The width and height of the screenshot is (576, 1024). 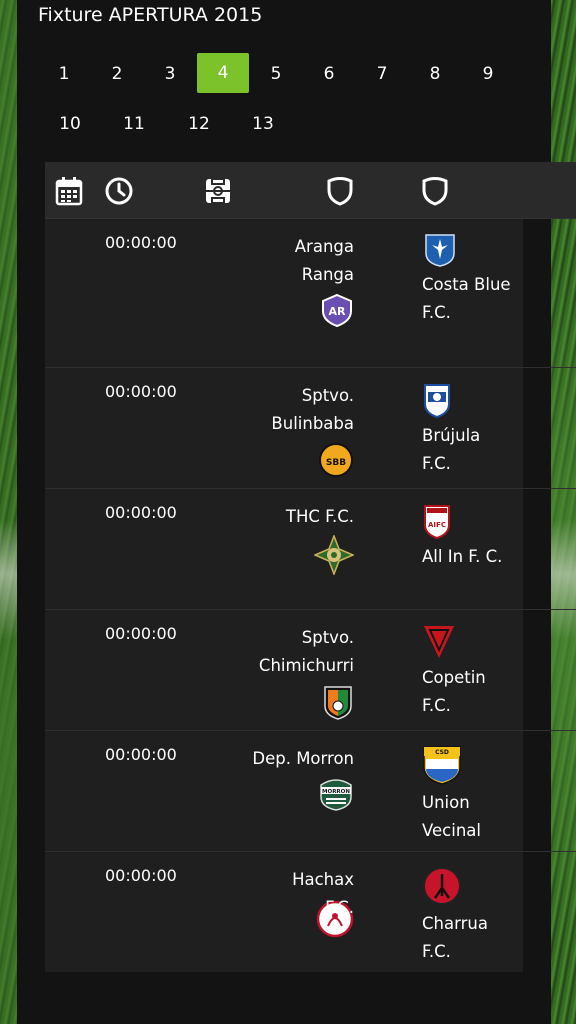 I want to click on chimichurri-crest-icon, so click(x=338, y=702).